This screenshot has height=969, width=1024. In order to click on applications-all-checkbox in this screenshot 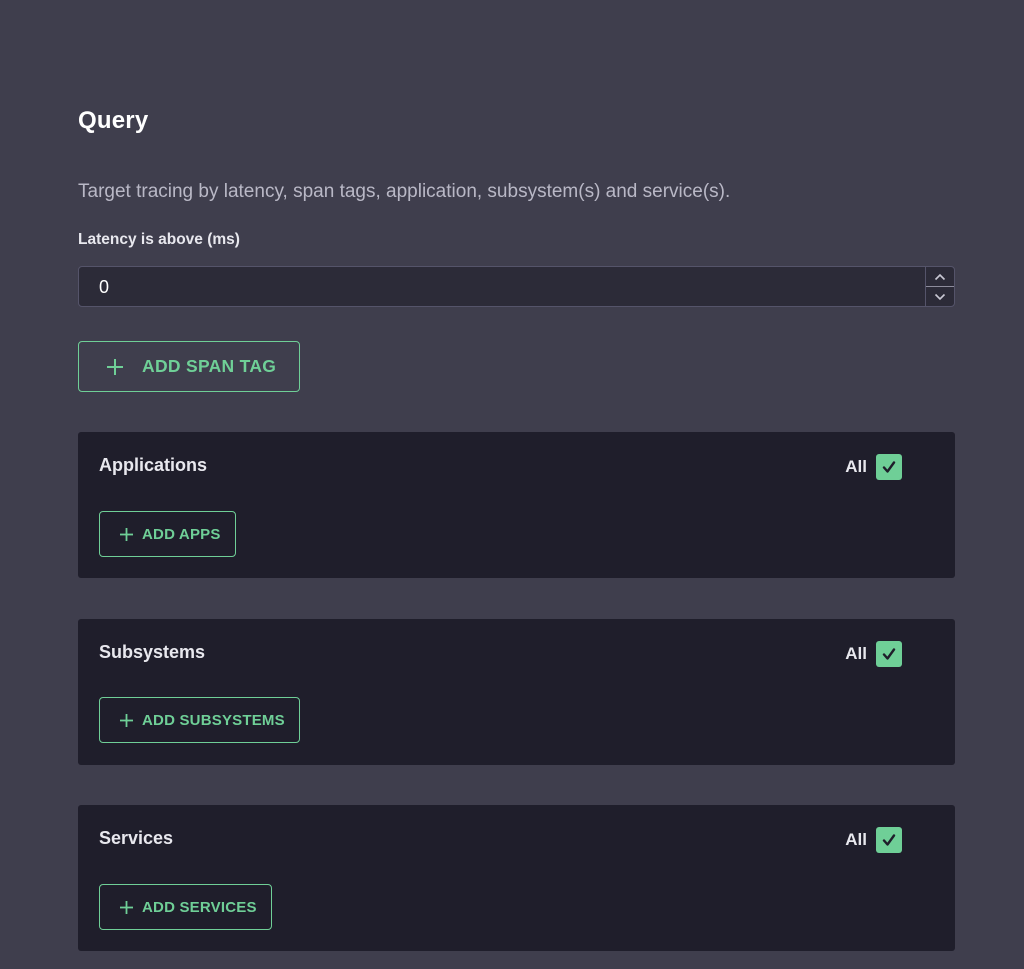, I will do `click(889, 467)`.